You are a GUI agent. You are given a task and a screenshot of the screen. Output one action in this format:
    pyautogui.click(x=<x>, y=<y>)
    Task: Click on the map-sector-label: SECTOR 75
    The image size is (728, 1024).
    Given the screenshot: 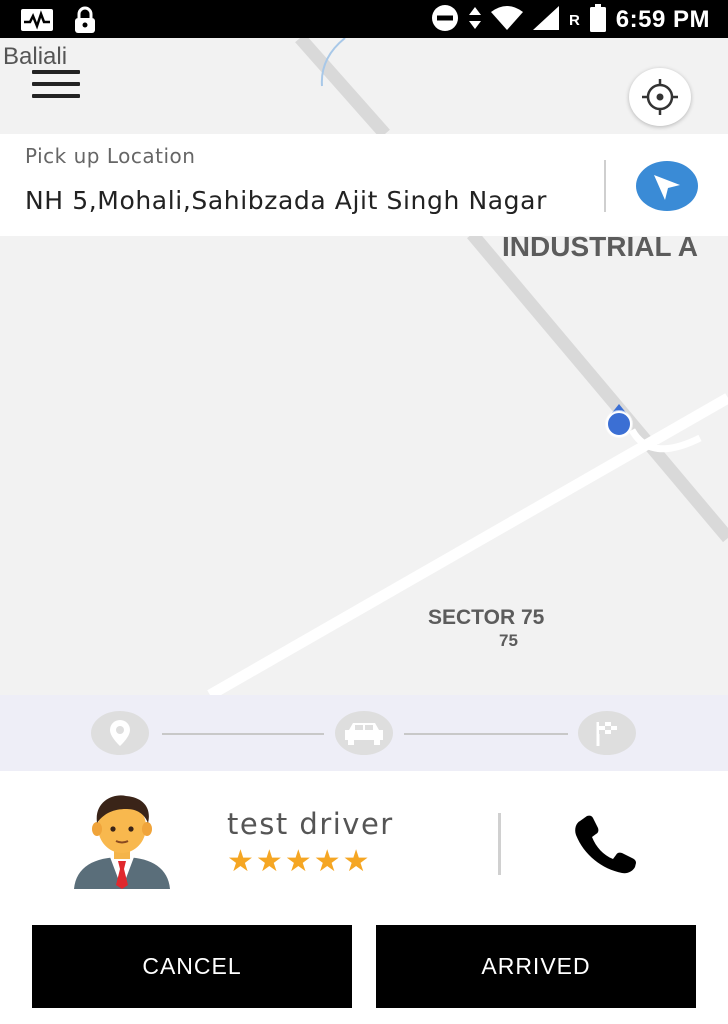 What is the action you would take?
    pyautogui.click(x=486, y=617)
    